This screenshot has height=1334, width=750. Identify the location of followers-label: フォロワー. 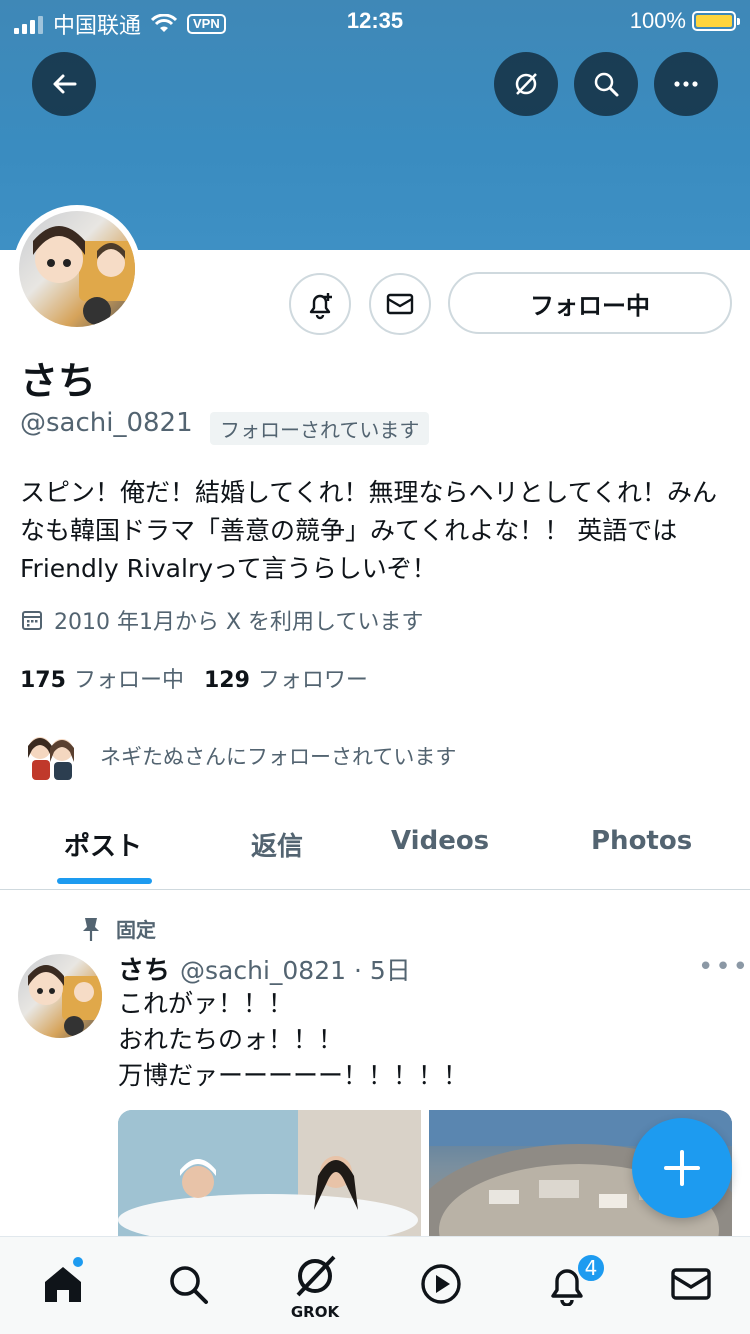
(312, 680).